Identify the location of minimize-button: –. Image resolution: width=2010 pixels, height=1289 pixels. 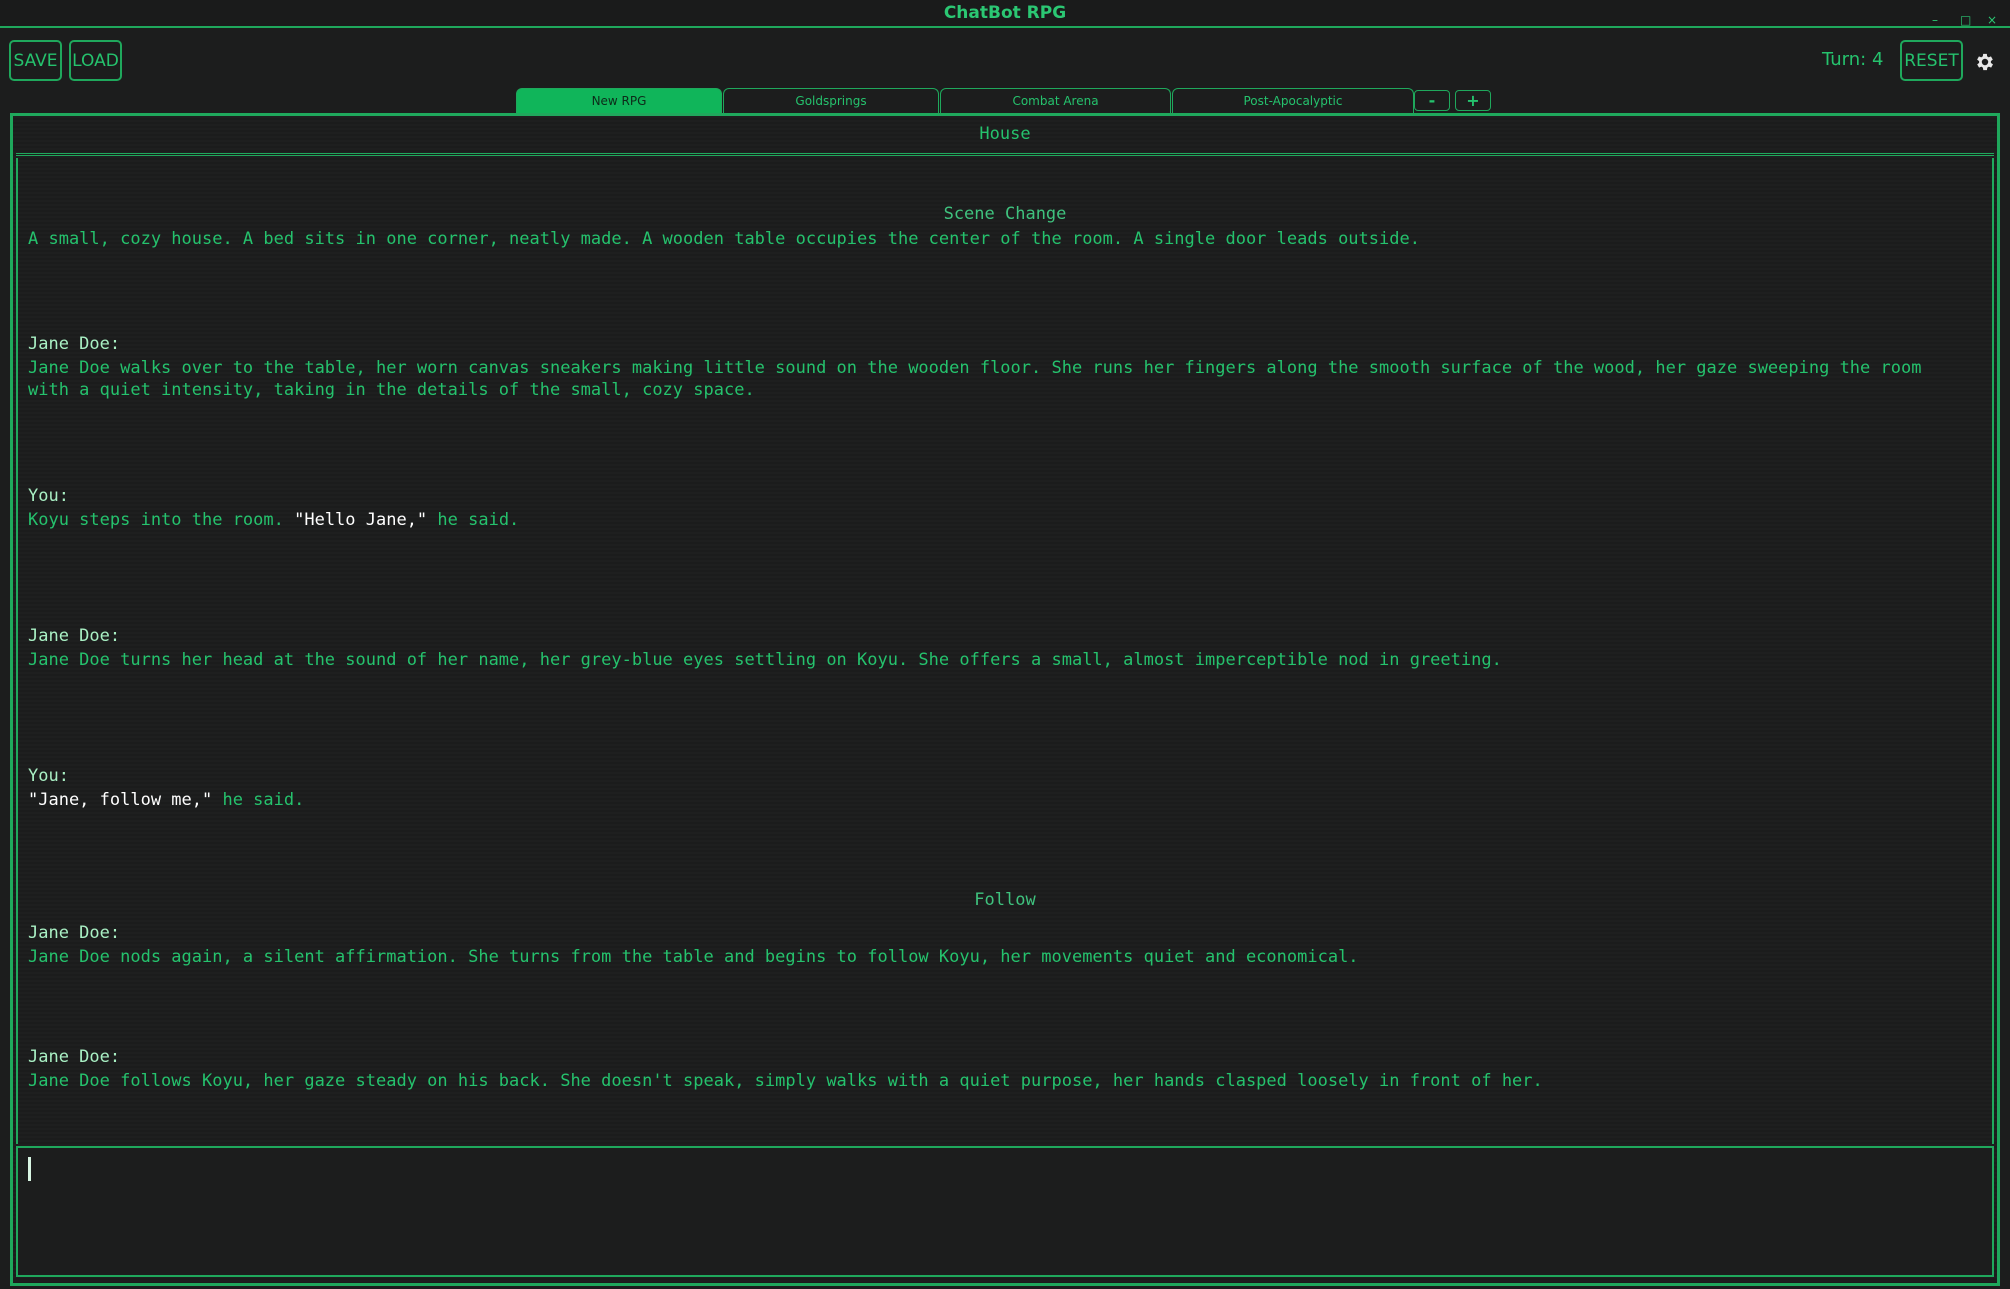
(1935, 20).